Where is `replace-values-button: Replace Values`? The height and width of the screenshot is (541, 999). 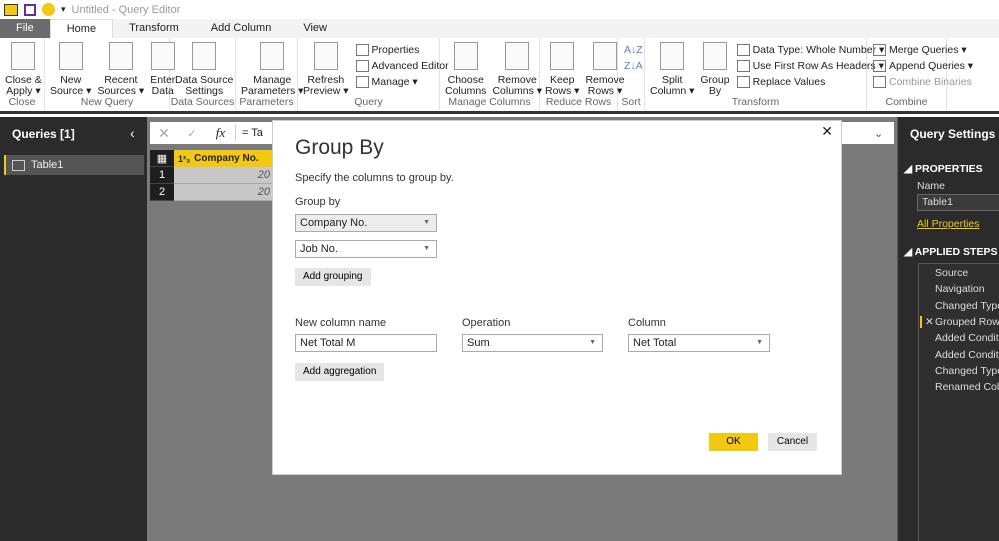 replace-values-button: Replace Values is located at coordinates (810, 82).